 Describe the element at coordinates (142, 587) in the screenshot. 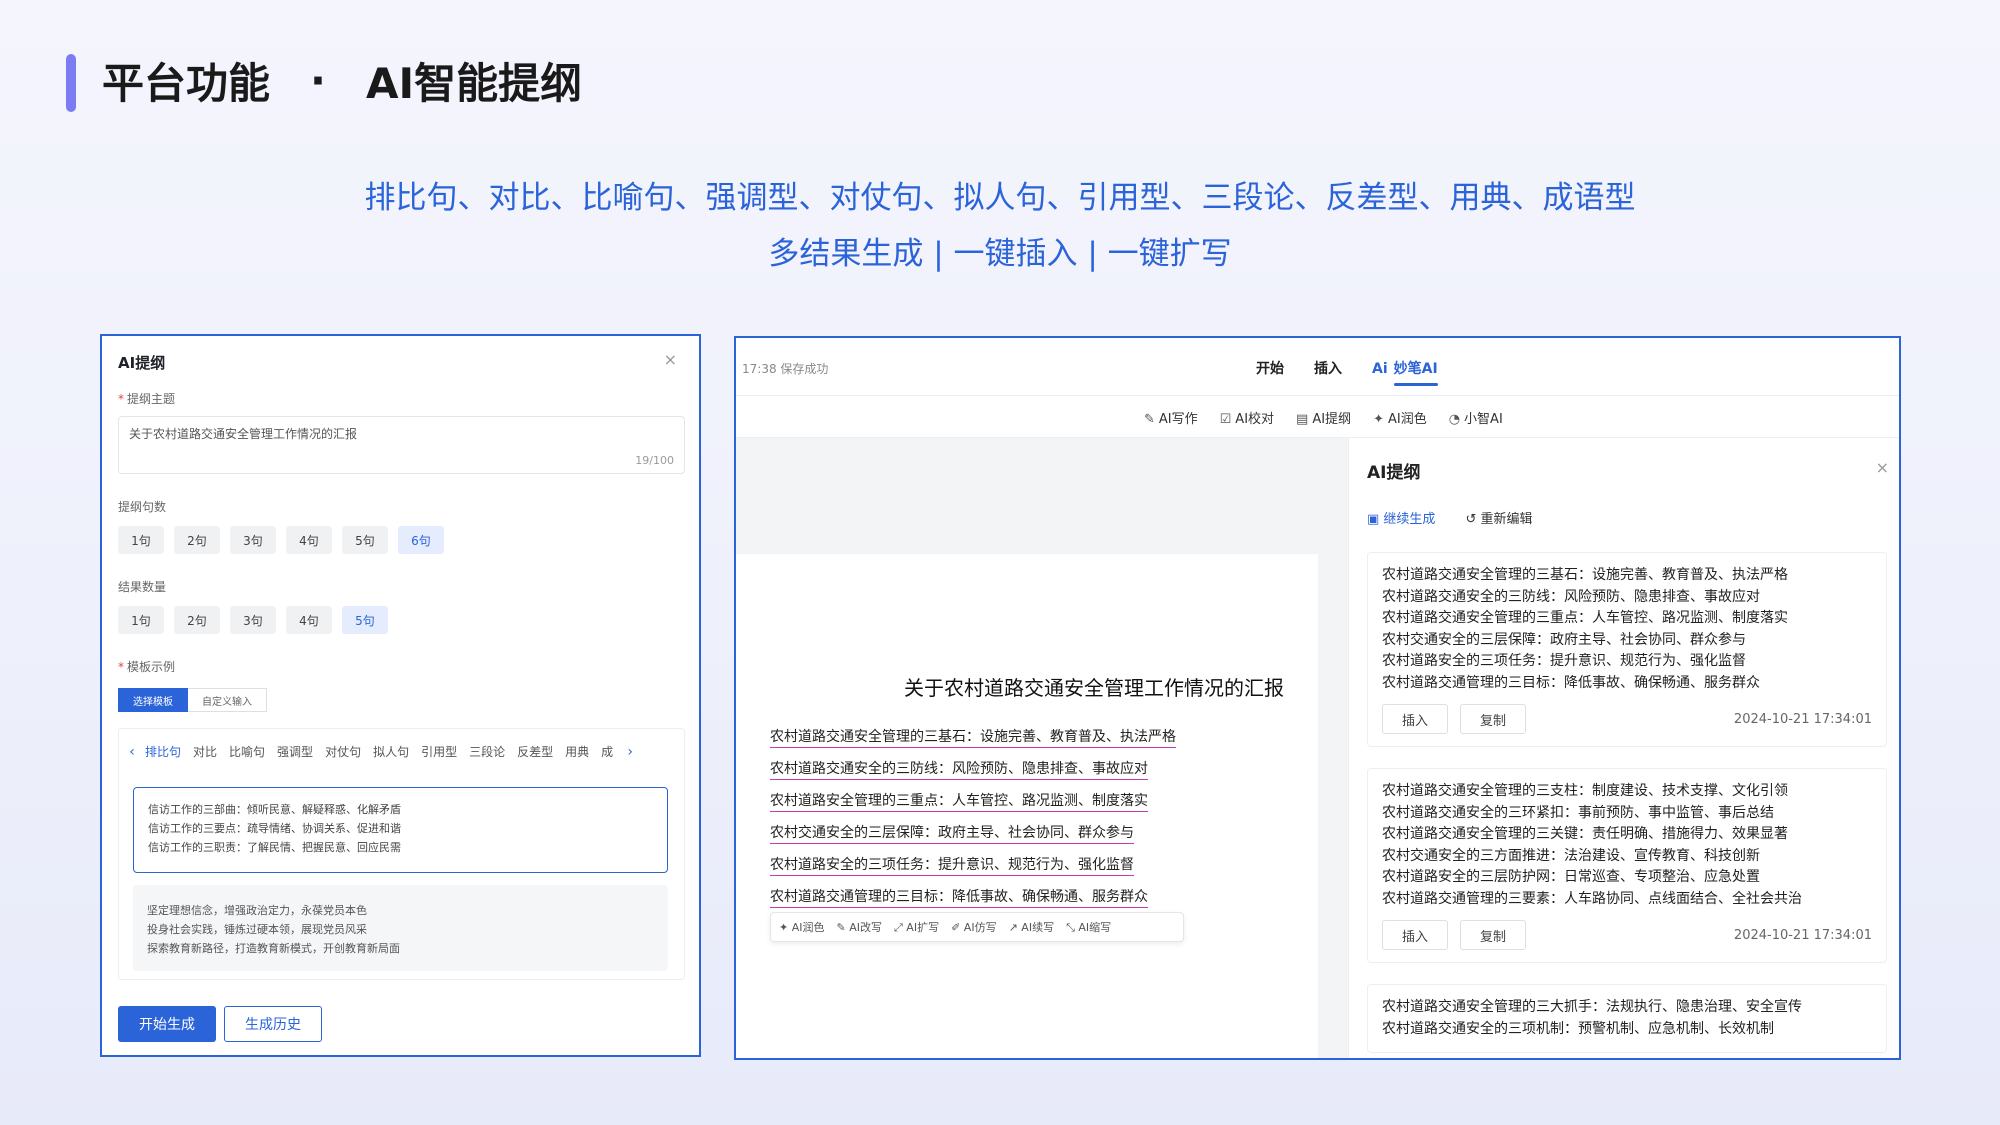

I see `result-count-label: 结果数量` at that location.